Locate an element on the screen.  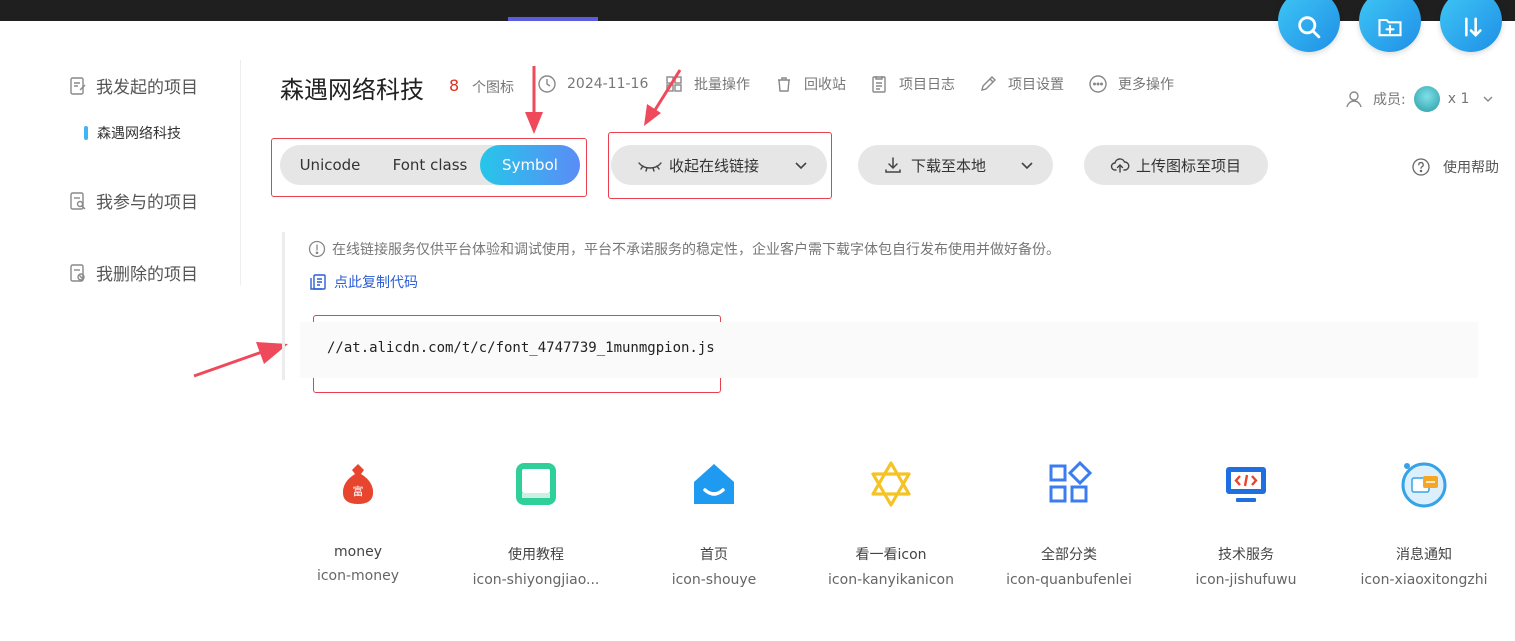
sidebar-item-initiated: 我发起的项目 is located at coordinates (133, 85).